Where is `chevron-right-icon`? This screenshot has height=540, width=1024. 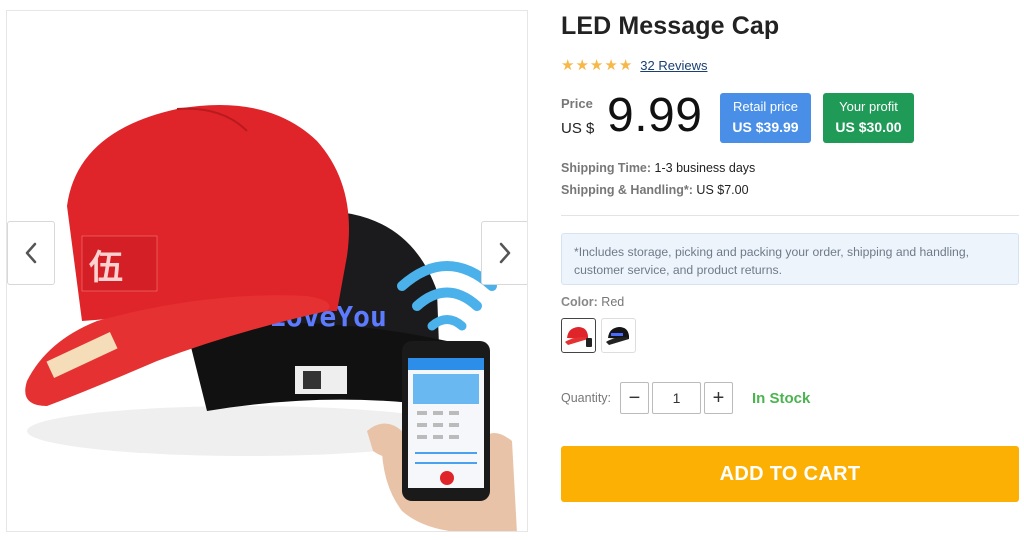 chevron-right-icon is located at coordinates (505, 253).